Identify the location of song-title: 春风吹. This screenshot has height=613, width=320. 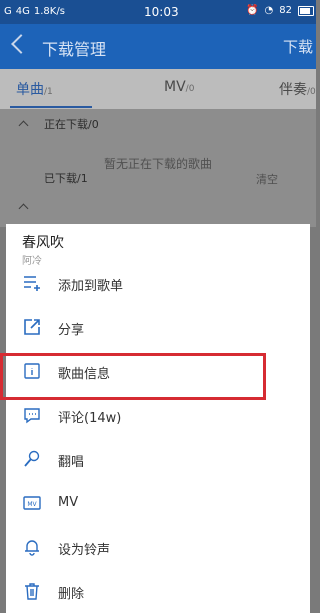
(43, 243).